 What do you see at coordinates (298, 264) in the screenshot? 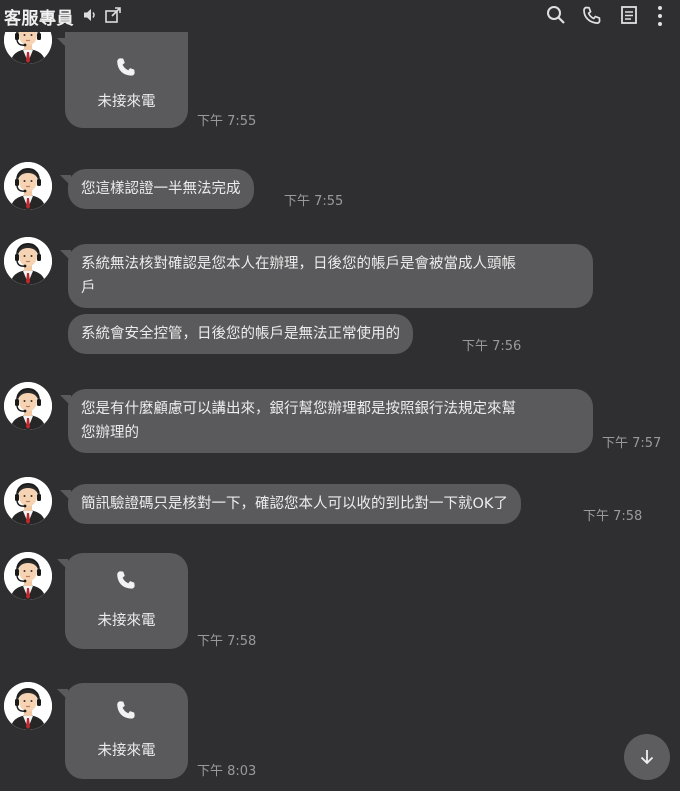
I see `message-text: 系統無法核對確認是您本人在辦理，日後您的帳戶是會被當成人頭帳` at bounding box center [298, 264].